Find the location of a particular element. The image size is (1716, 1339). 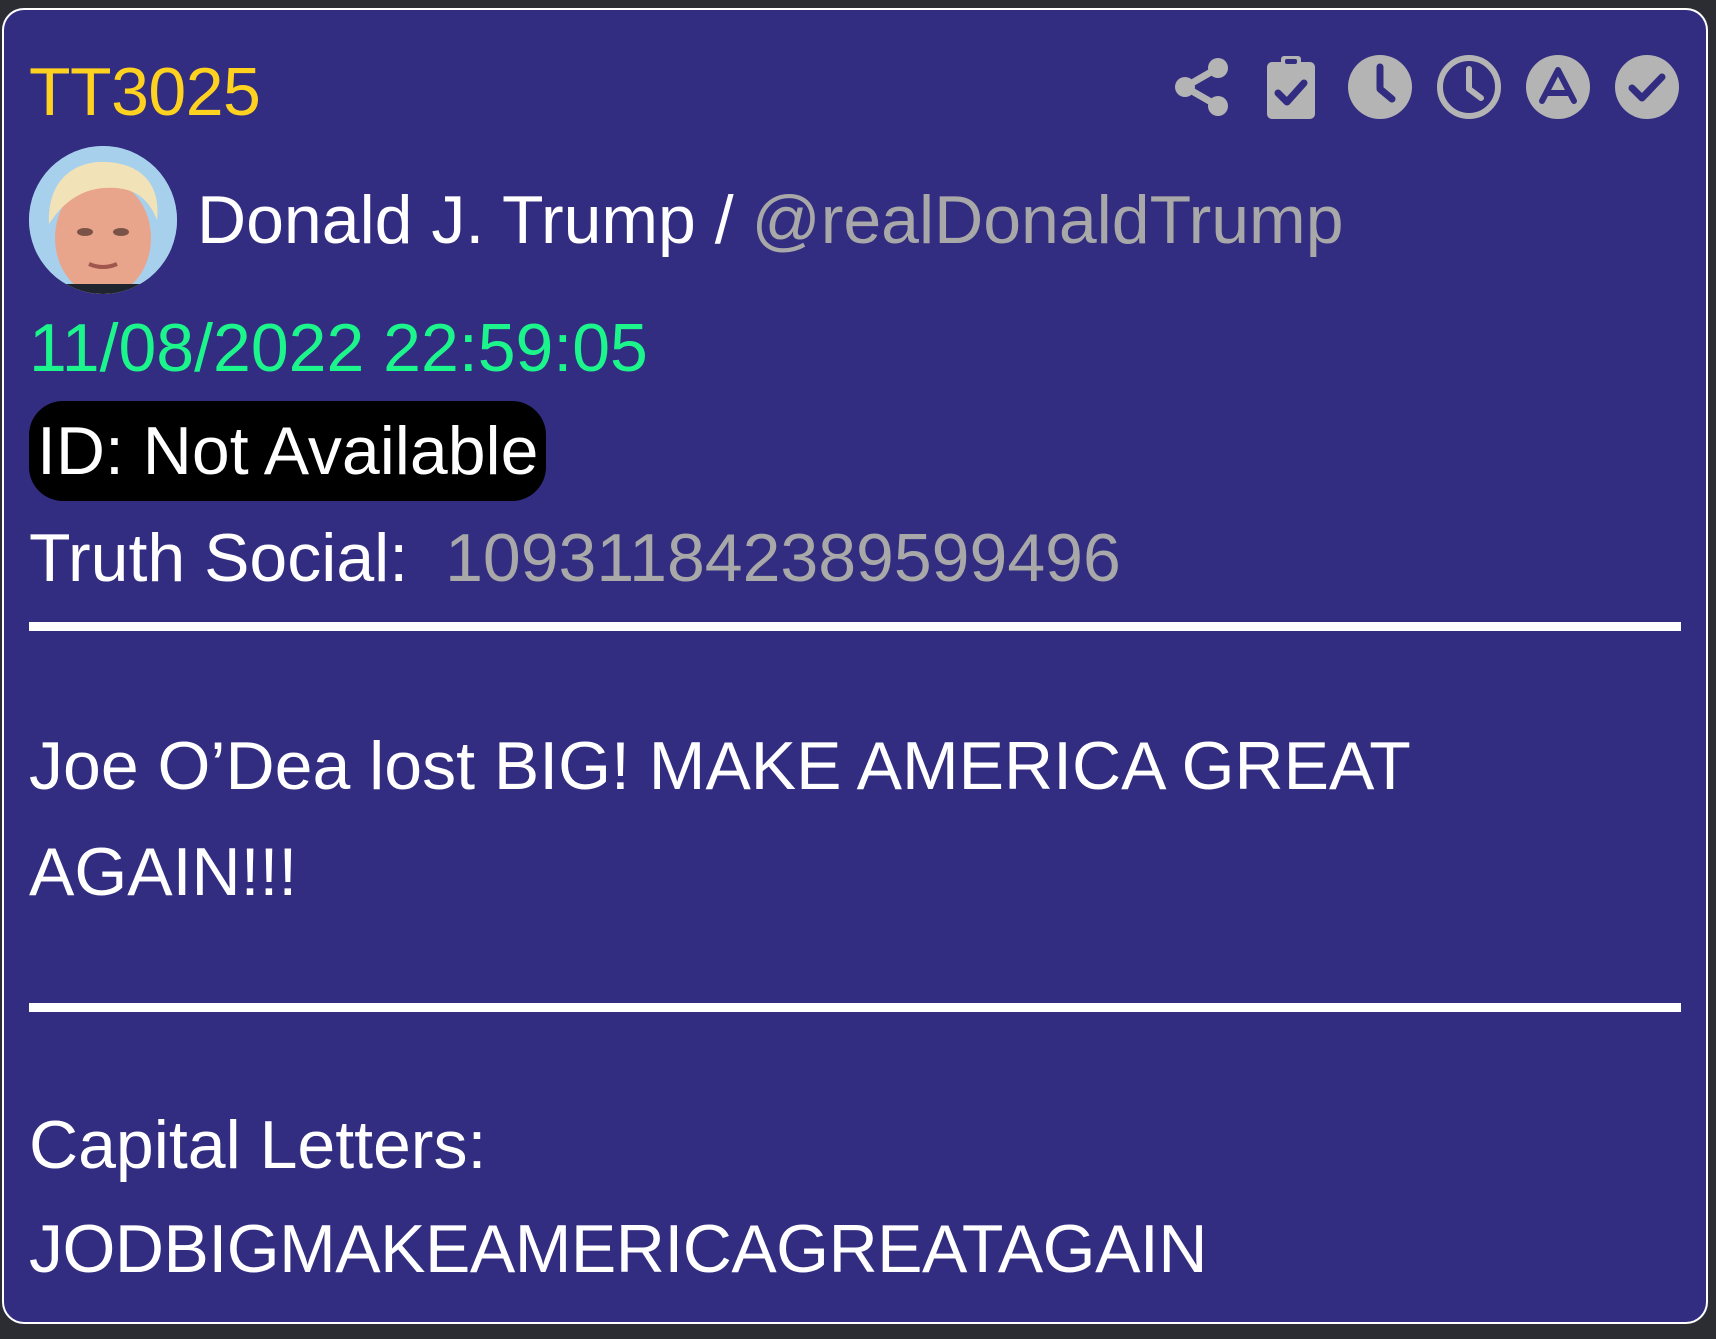

clipboard-check-icon is located at coordinates (1291, 87).